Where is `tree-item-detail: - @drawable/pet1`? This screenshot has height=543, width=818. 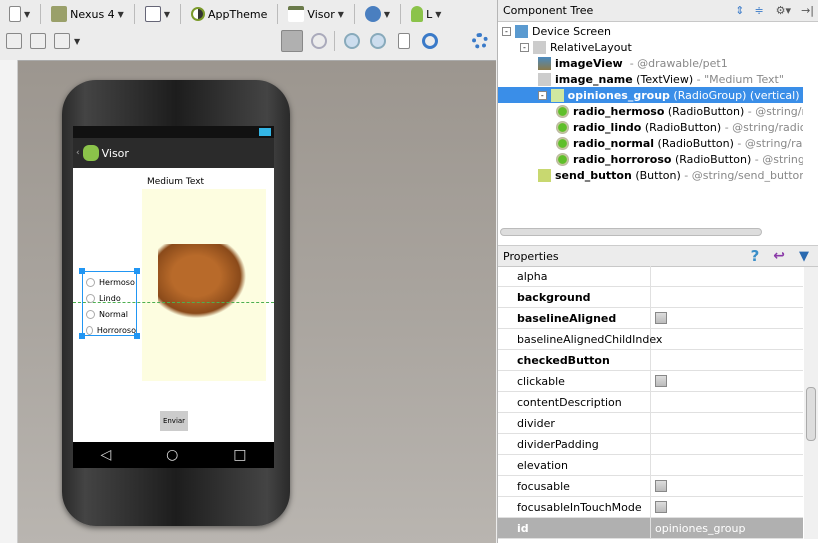 tree-item-detail: - @drawable/pet1 is located at coordinates (678, 63).